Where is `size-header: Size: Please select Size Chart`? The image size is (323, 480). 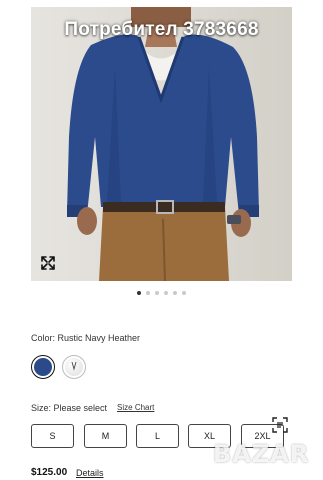 size-header: Size: Please select Size Chart is located at coordinates (92, 408).